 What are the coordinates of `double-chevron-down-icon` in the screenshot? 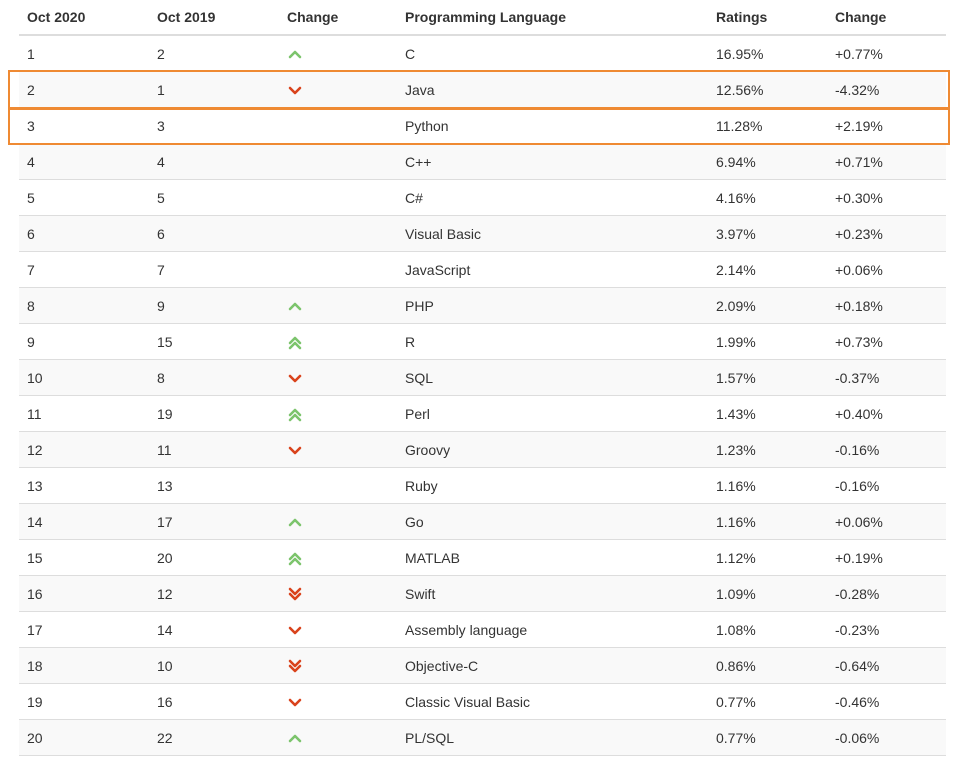 It's located at (295, 594).